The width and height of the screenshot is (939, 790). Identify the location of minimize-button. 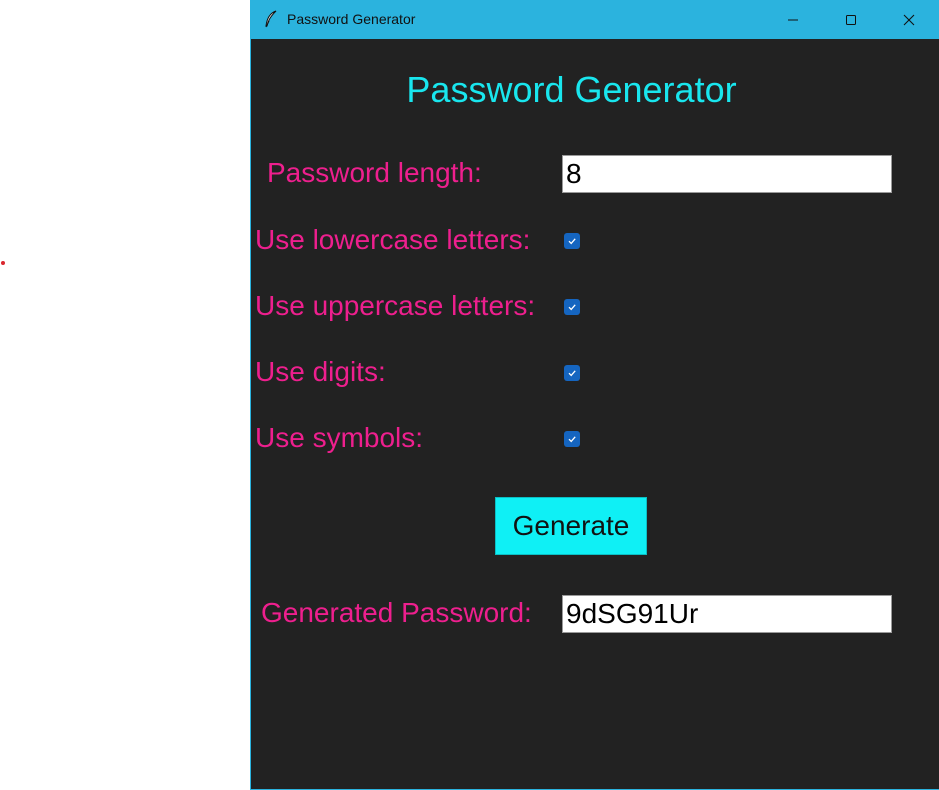
(793, 19).